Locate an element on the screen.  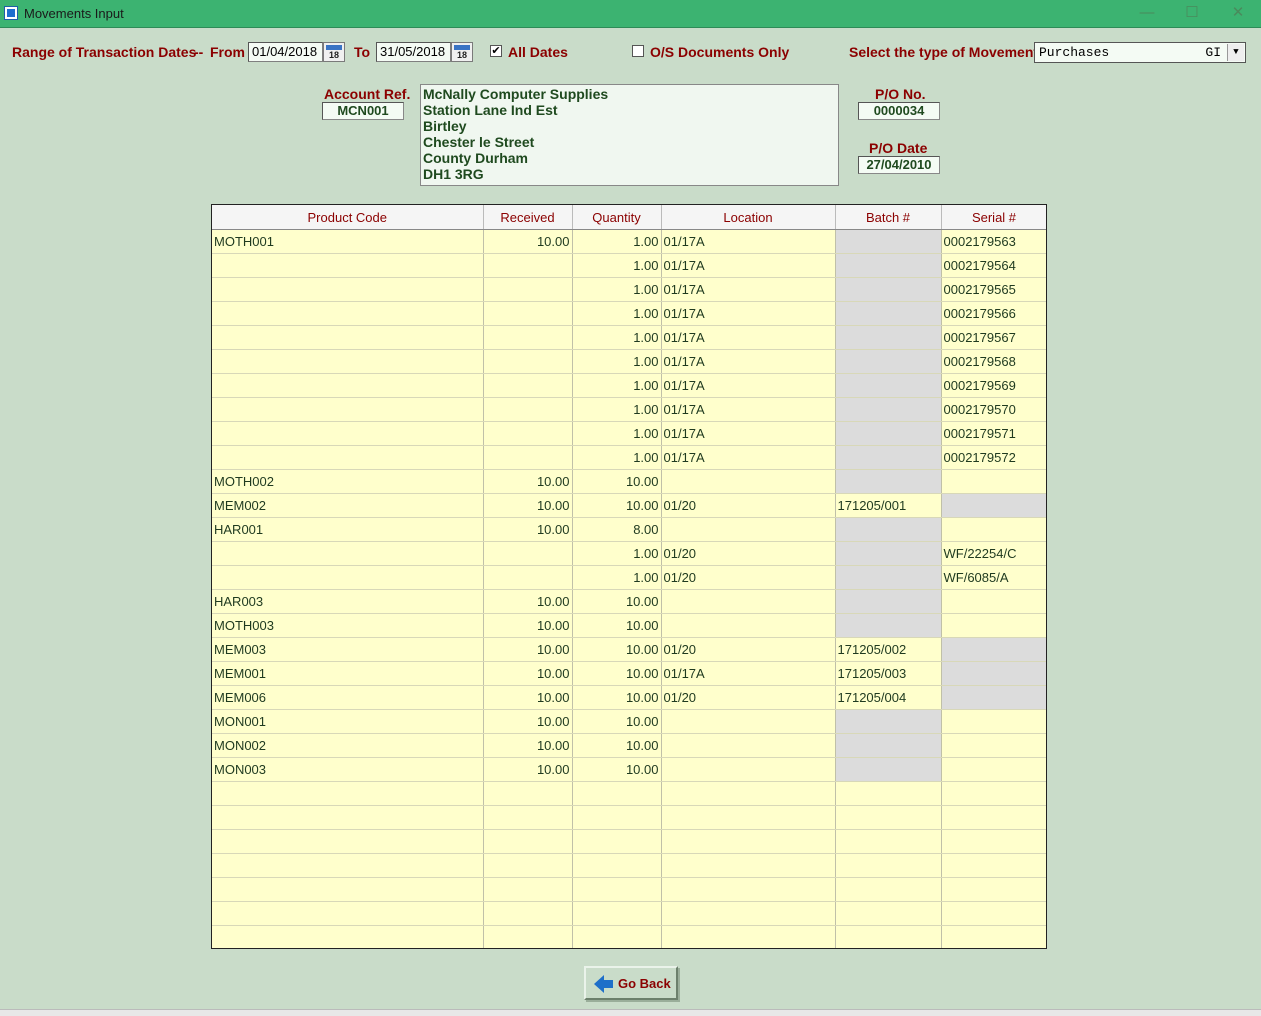
cell-serial: 0002179568 is located at coordinates (993, 361).